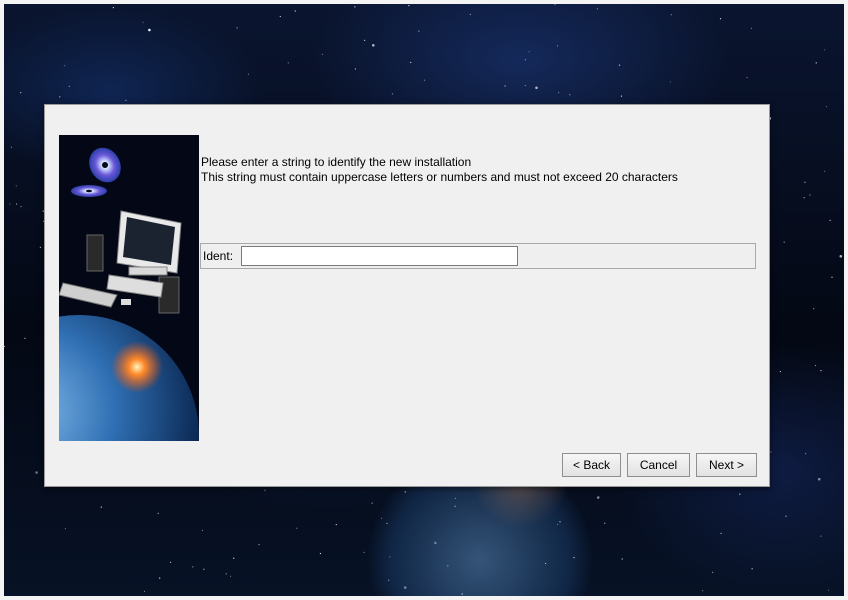  Describe the element at coordinates (591, 465) in the screenshot. I see `back-button: < Back` at that location.